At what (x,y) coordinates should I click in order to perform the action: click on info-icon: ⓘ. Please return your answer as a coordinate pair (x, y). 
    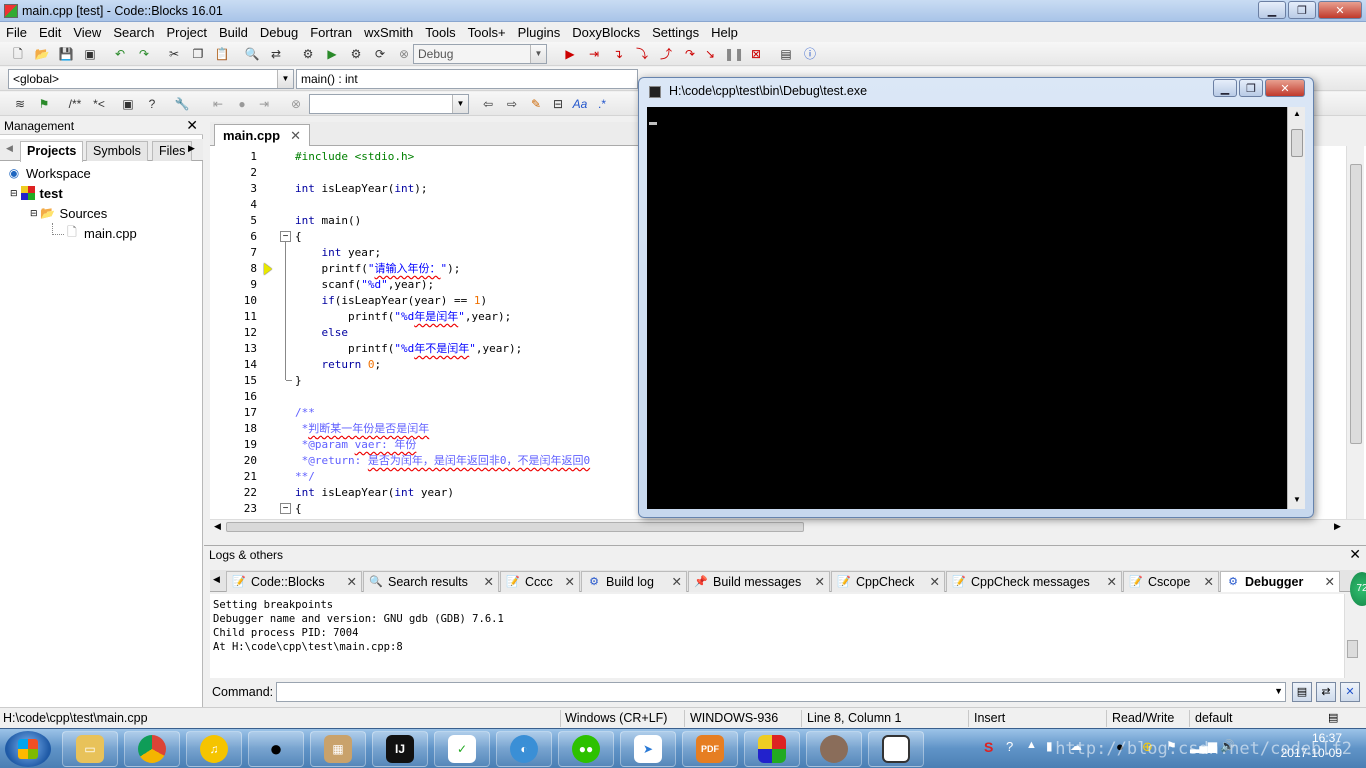
    Looking at the image, I should click on (810, 54).